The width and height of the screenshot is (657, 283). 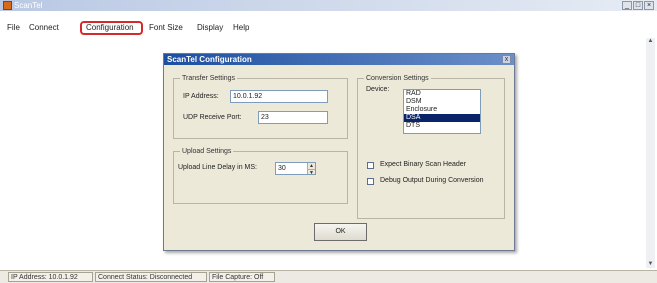 I want to click on device-label: Device:, so click(x=378, y=89).